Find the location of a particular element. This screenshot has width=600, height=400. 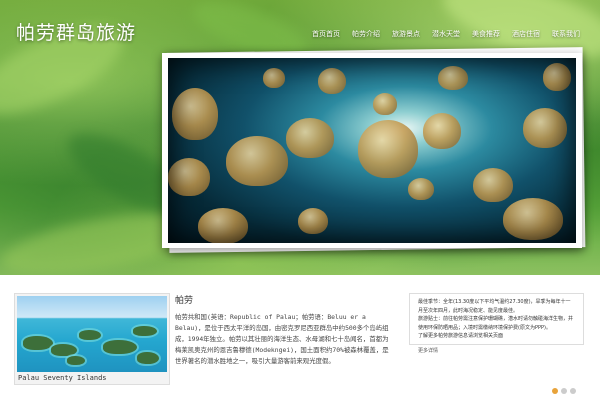

nav-item-diving: 潜水天堂 is located at coordinates (446, 34).